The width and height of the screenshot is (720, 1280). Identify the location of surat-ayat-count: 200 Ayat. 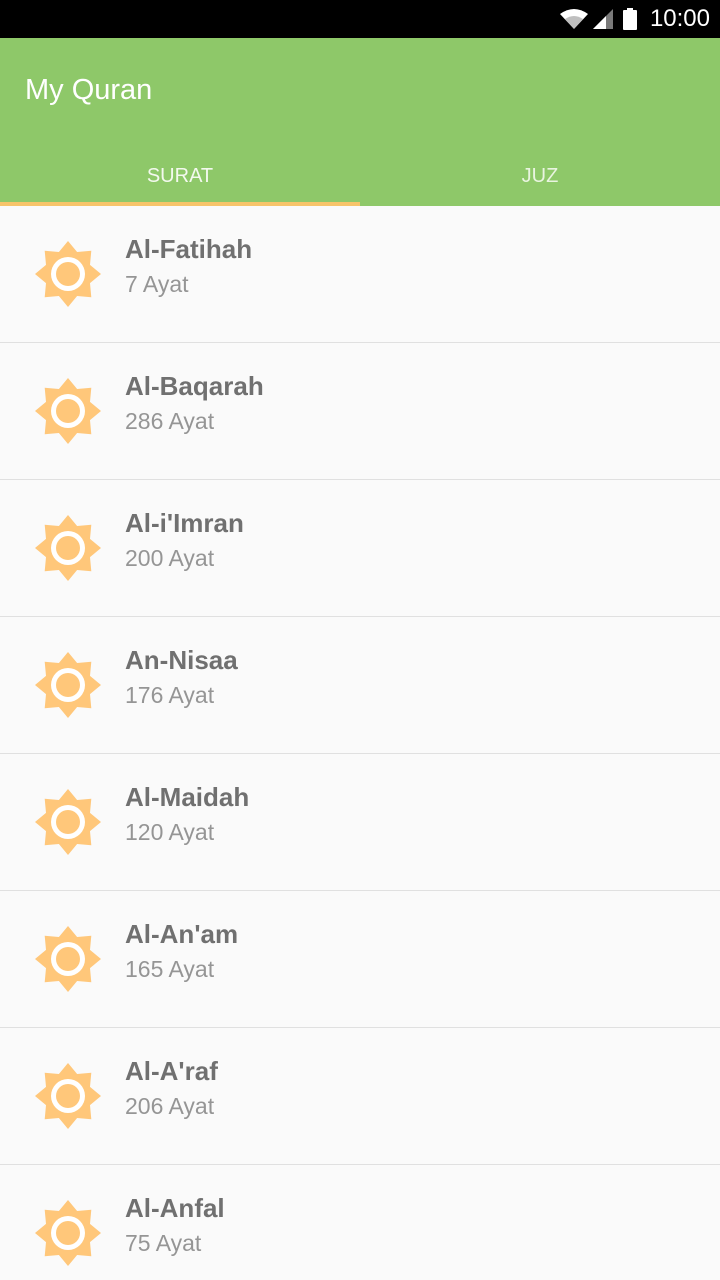
(170, 558).